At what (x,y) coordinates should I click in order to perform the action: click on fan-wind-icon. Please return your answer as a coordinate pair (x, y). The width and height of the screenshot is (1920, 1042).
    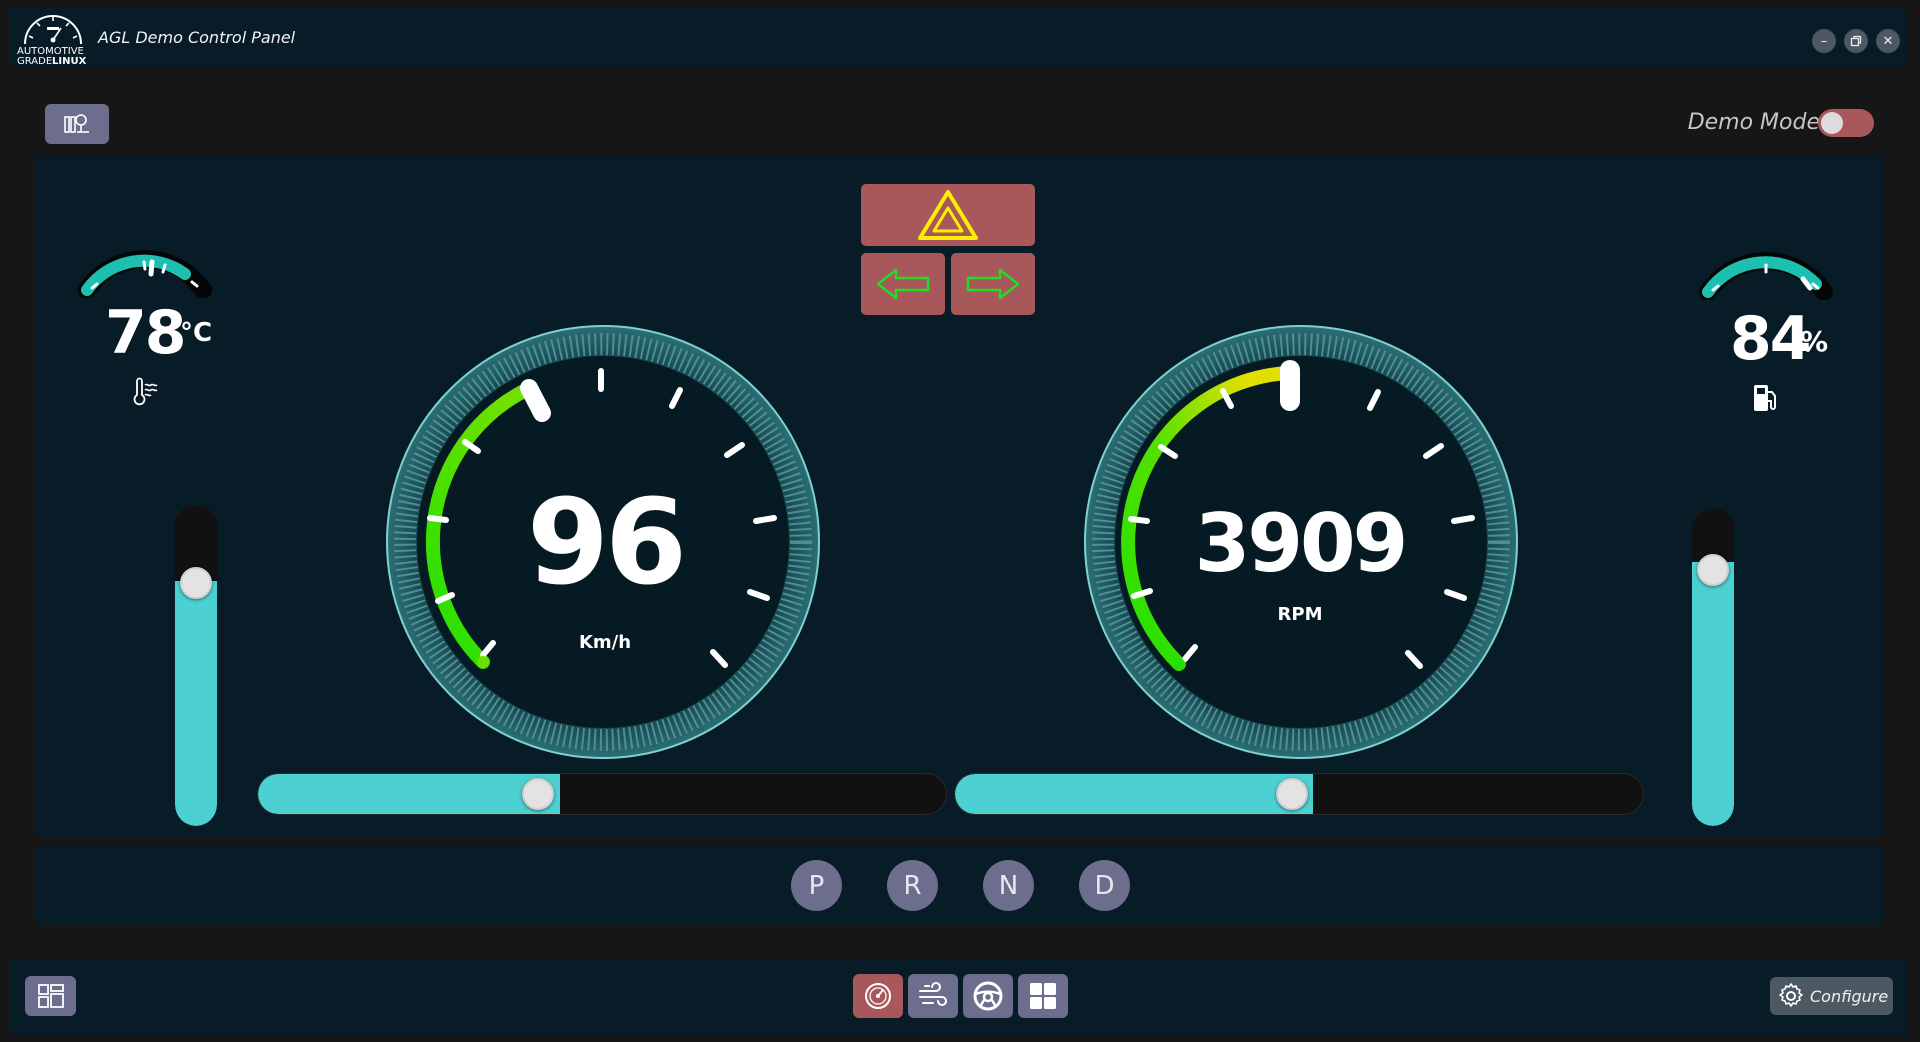
    Looking at the image, I should click on (933, 994).